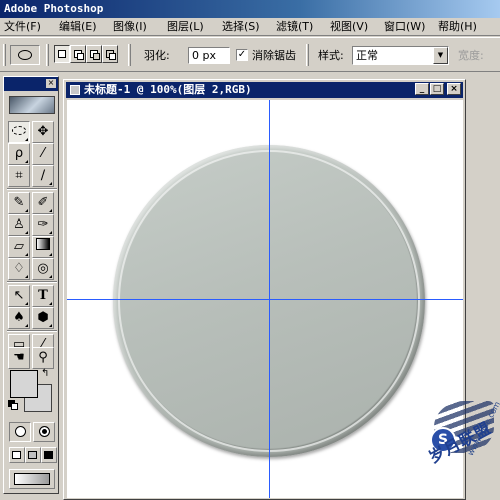 The image size is (500, 500). Describe the element at coordinates (265, 299) in the screenshot. I see `horizontal-guide` at that location.